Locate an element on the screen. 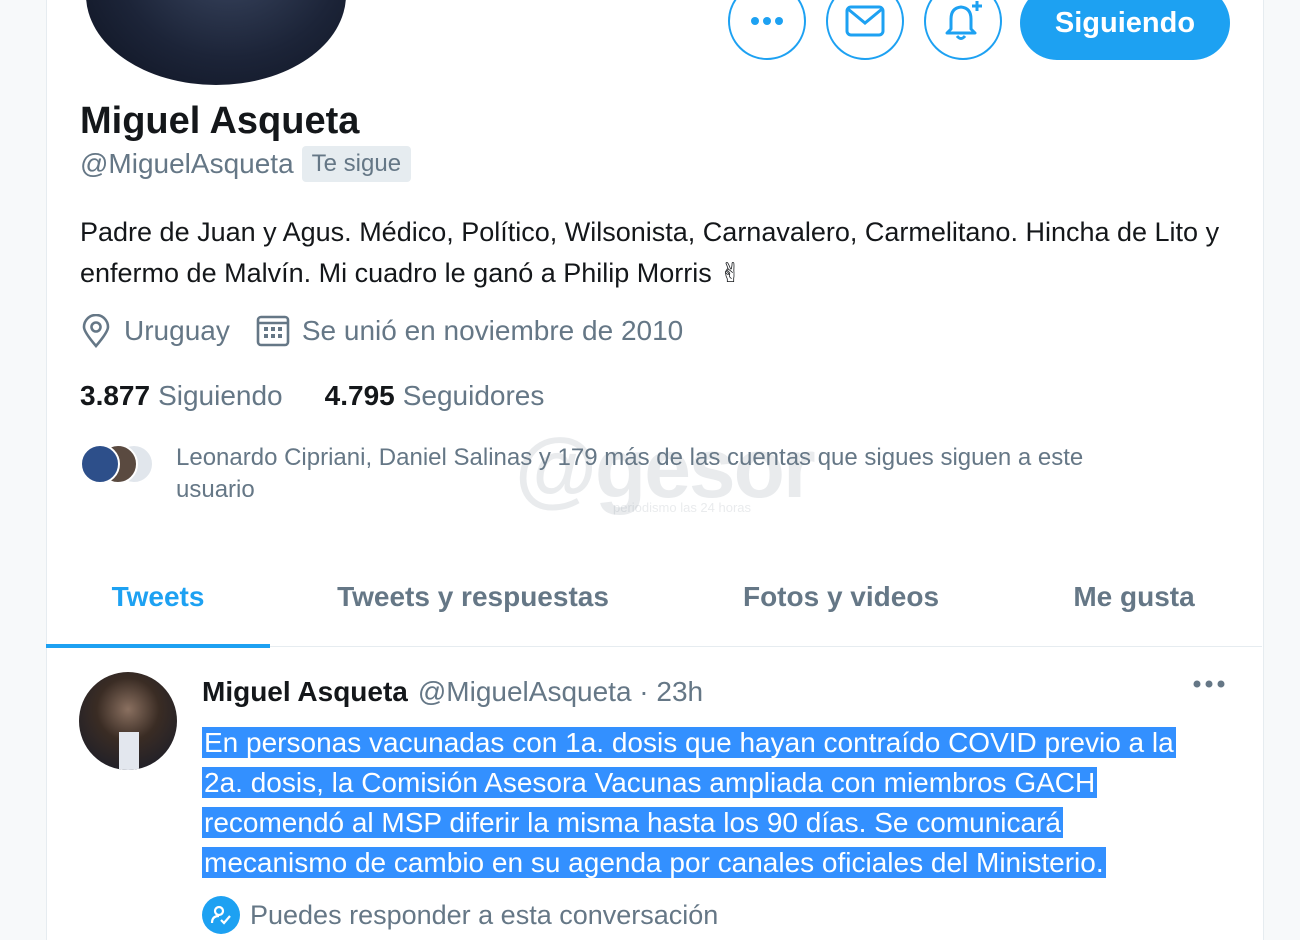 Image resolution: width=1300 pixels, height=940 pixels. profile-meta: Uruguay Se unió en noviembre de 2010 is located at coordinates (394, 331).